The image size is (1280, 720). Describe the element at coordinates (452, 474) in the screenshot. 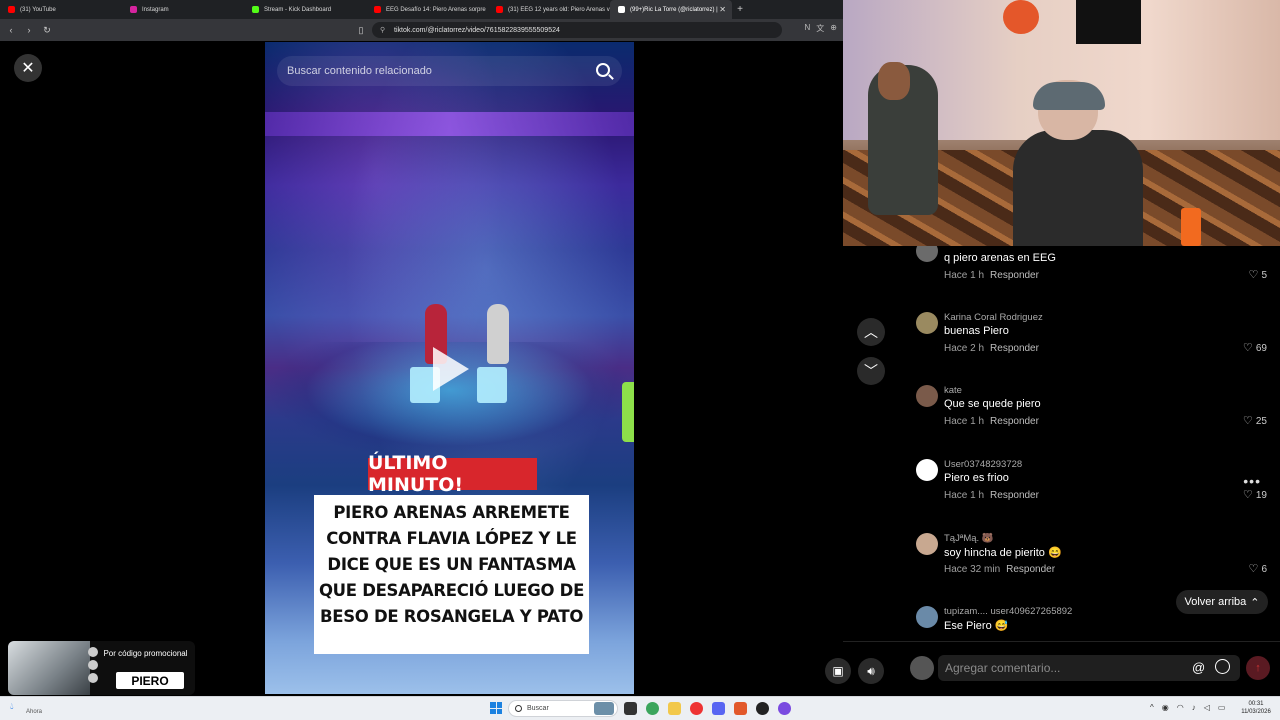

I see `urgent-label: ÚLTIMO MINUTO!` at that location.